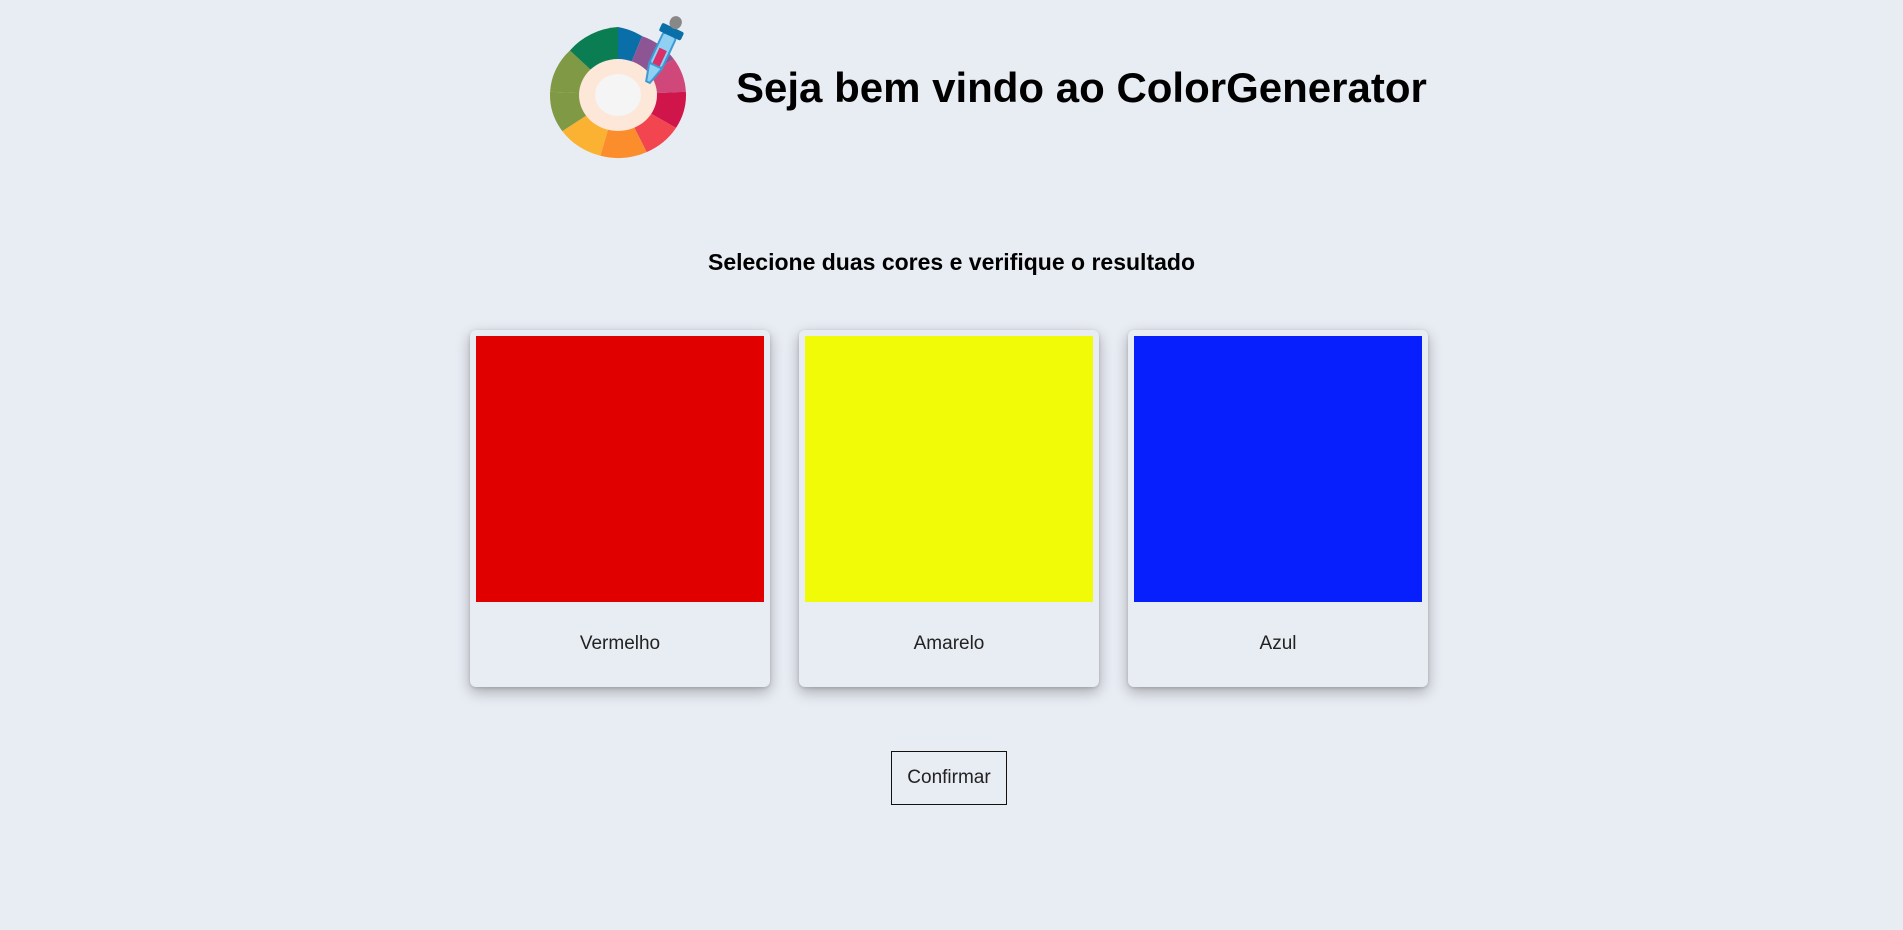 The height and width of the screenshot is (930, 1903). I want to click on color-card-vermelho: Vermelho, so click(620, 508).